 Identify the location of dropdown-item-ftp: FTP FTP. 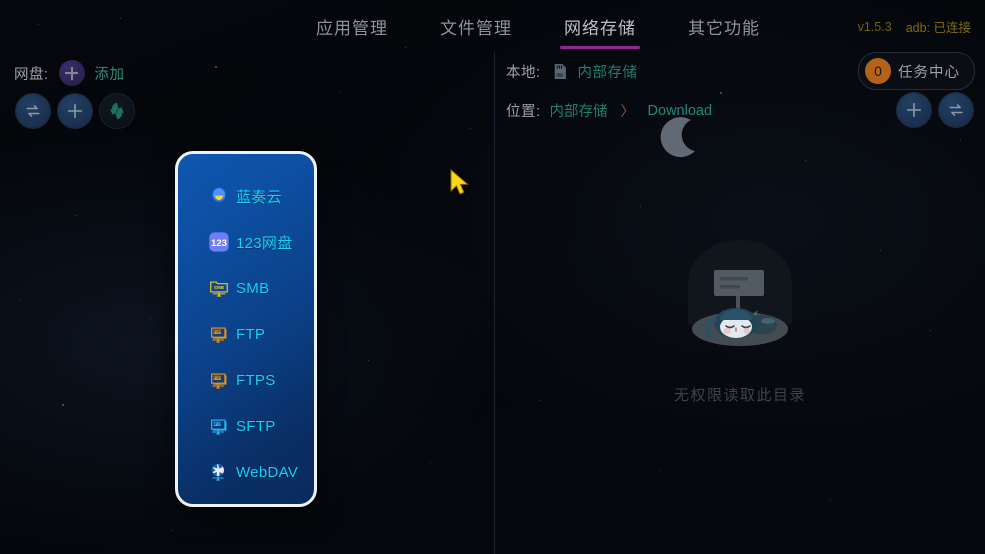
(236, 334).